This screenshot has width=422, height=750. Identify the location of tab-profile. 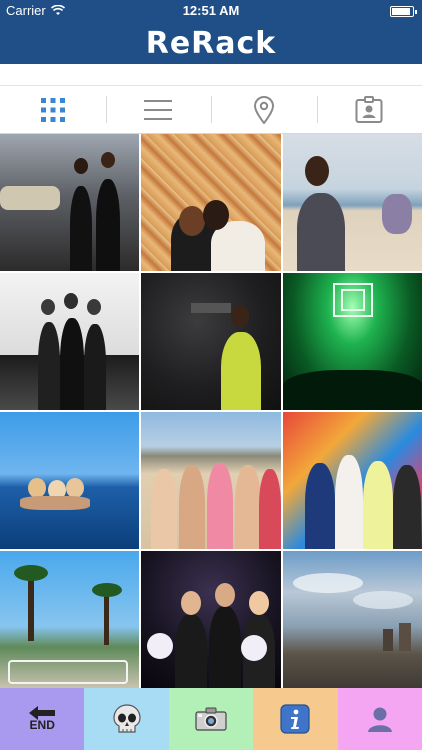
(369, 109).